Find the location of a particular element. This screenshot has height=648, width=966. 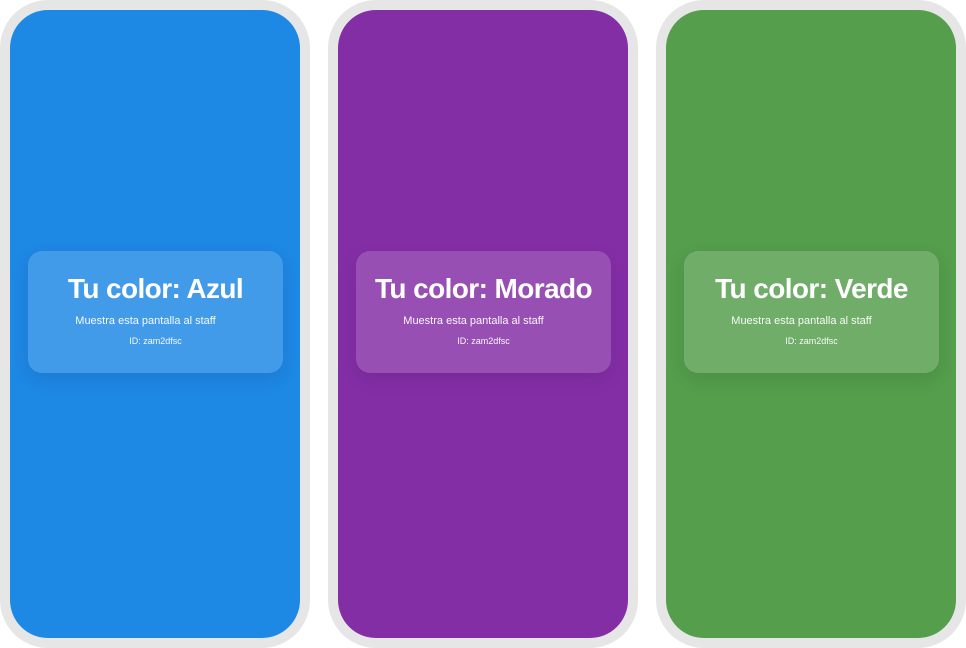

color-title: Tu color: Azul is located at coordinates (155, 288).